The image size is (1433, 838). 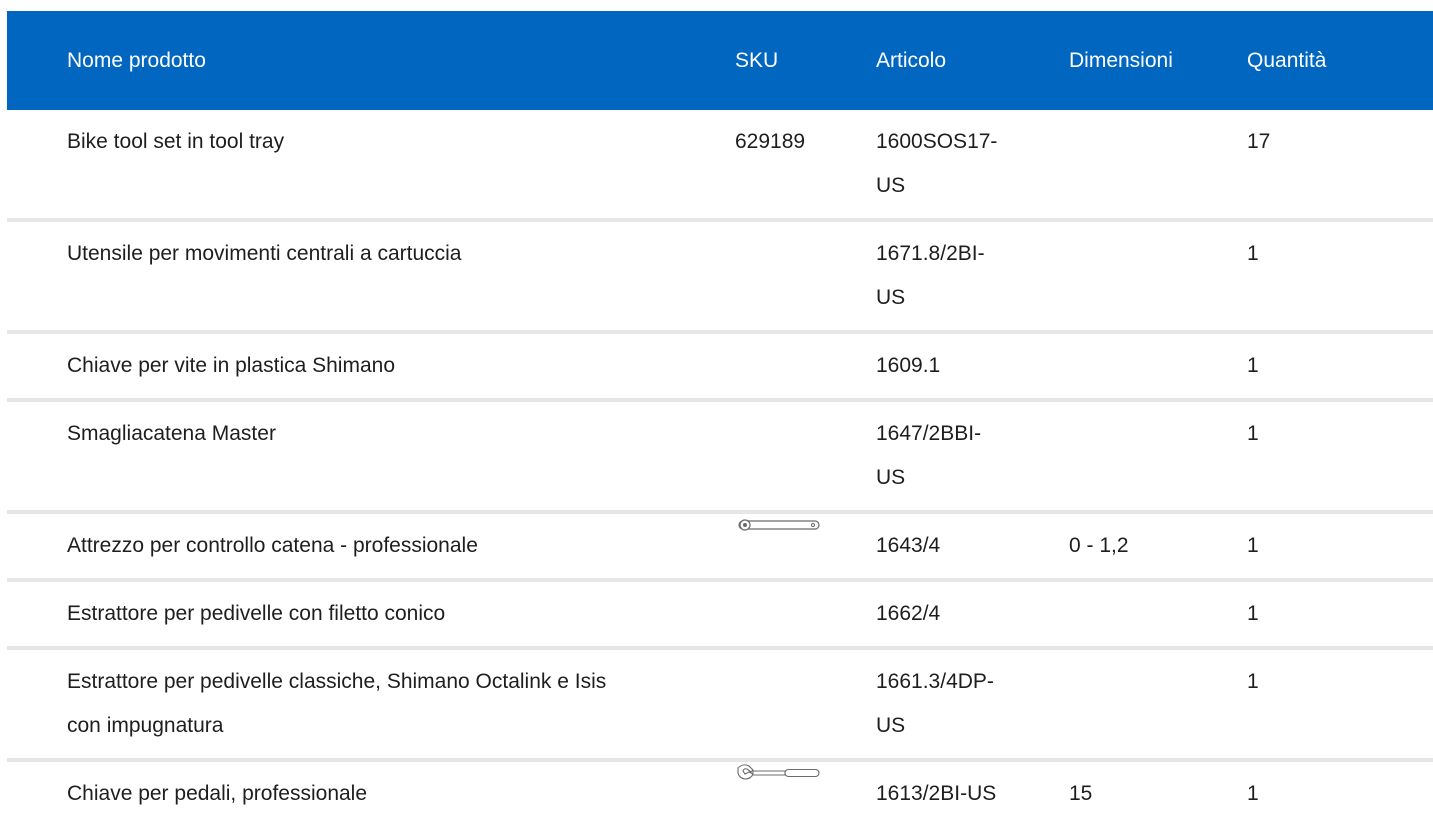 What do you see at coordinates (972, 456) in the screenshot?
I see `article-cell: 1647/2BBI- US` at bounding box center [972, 456].